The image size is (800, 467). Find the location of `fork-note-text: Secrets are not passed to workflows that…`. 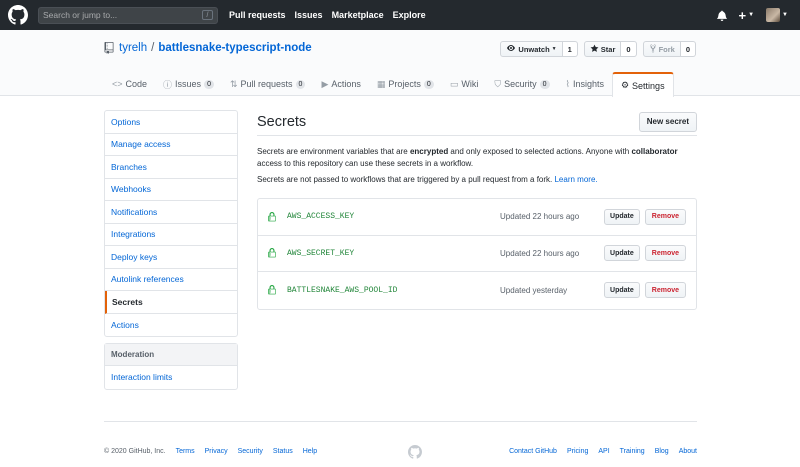

fork-note-text: Secrets are not passed to workflows that… is located at coordinates (406, 179).